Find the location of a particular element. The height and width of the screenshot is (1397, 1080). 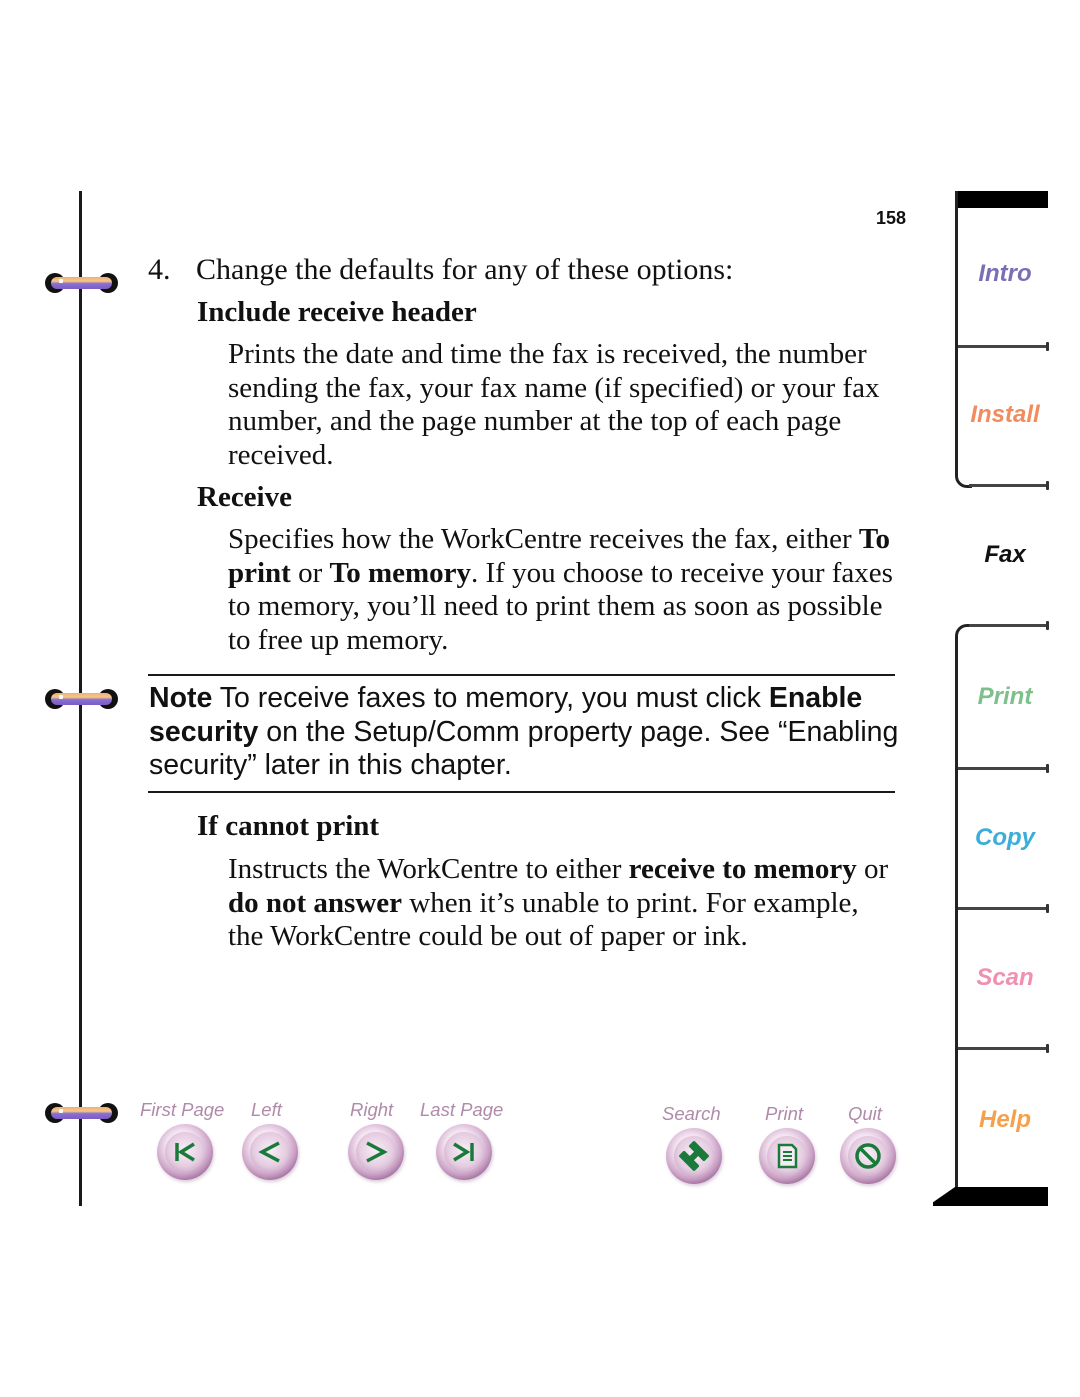

tab-frame-bottom is located at coordinates (990, 1196).